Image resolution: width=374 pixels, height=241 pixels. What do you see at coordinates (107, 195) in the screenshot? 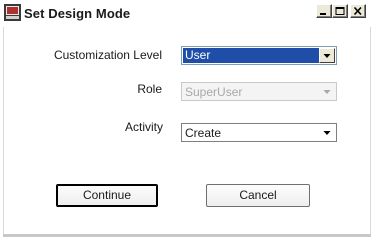
I see `continue-button: Continue` at bounding box center [107, 195].